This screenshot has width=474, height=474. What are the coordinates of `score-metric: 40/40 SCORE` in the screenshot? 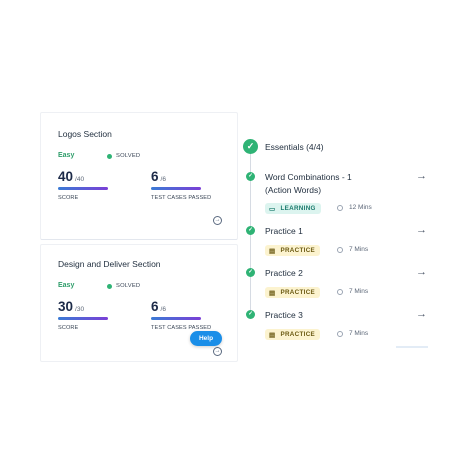 It's located at (83, 184).